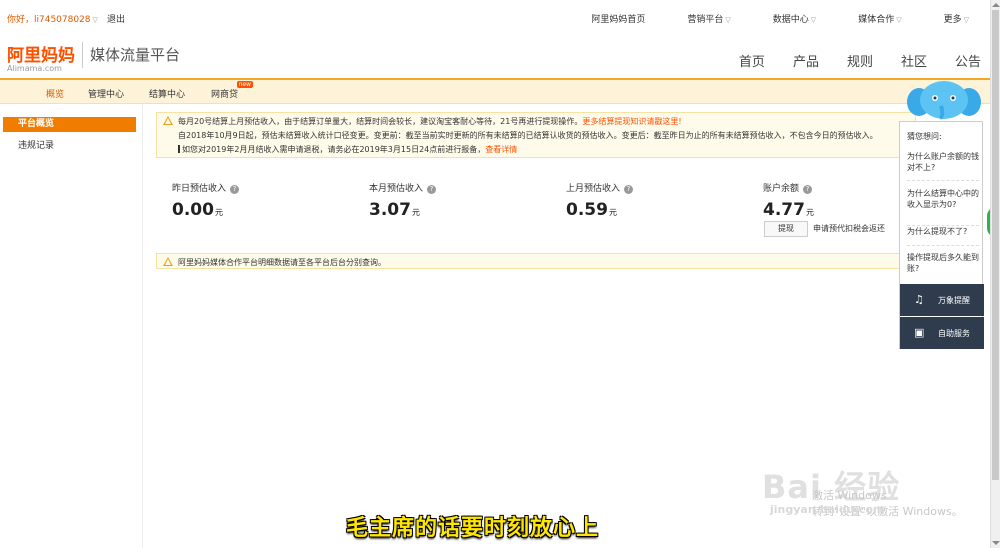 Image resolution: width=1000 pixels, height=548 pixels. I want to click on top-link-alimama-home: 阿里妈妈首页, so click(618, 18).